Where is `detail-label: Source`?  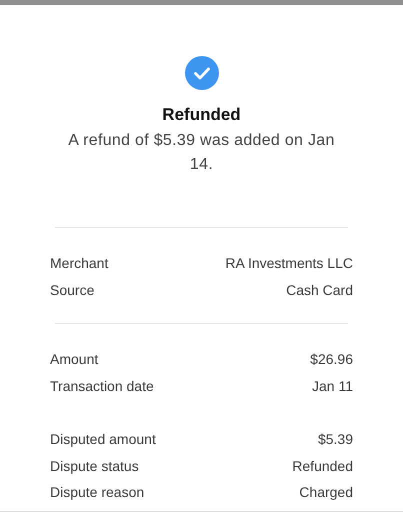 detail-label: Source is located at coordinates (72, 290).